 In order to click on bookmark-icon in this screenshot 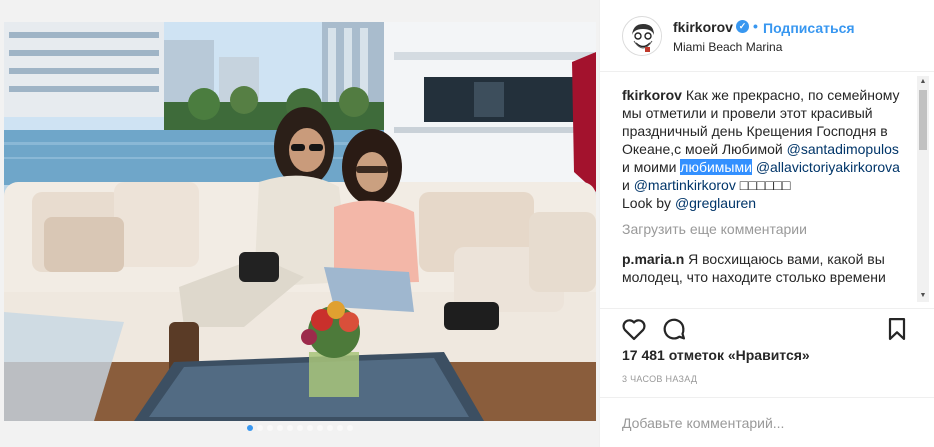, I will do `click(897, 329)`.